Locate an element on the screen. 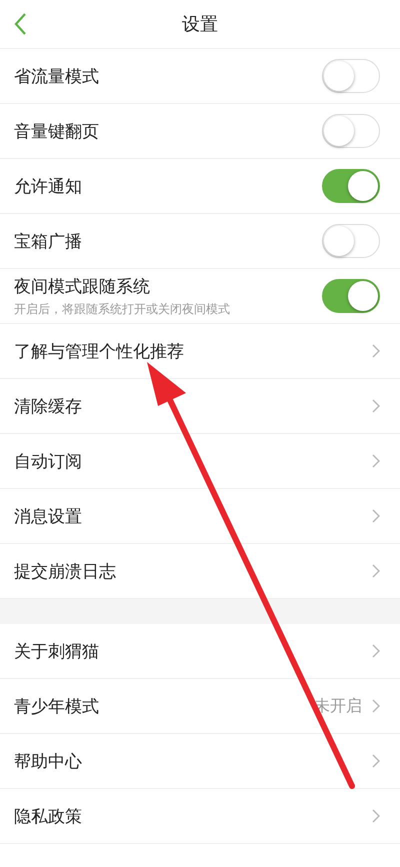 This screenshot has width=400, height=867. row-label: 青少年模式 is located at coordinates (57, 707).